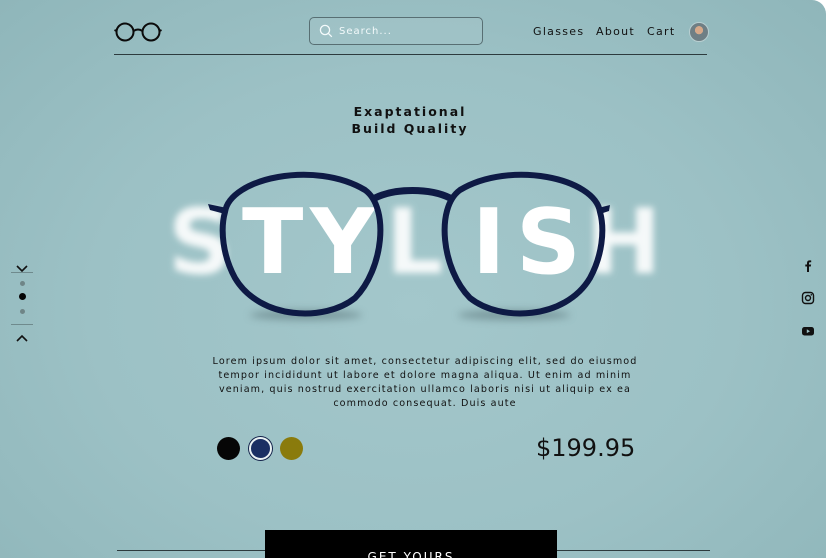  I want to click on search-input, so click(409, 31).